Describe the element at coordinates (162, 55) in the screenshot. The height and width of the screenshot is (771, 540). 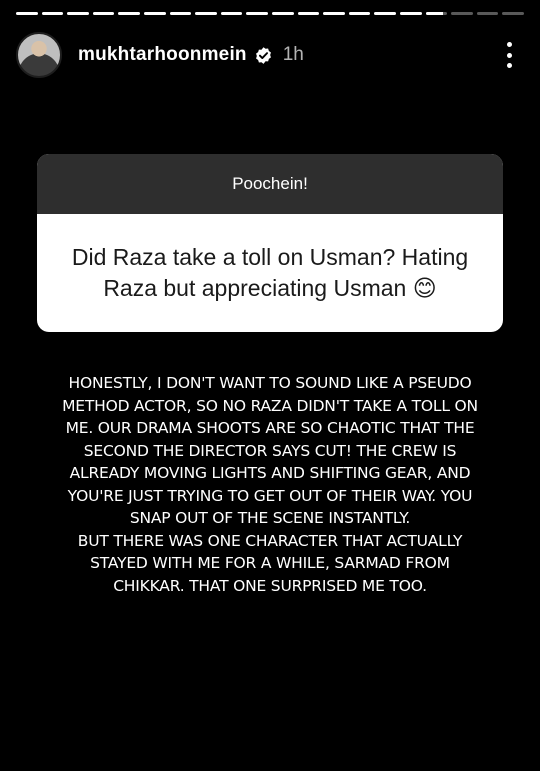
I see `username: mukhtarhoonmein` at that location.